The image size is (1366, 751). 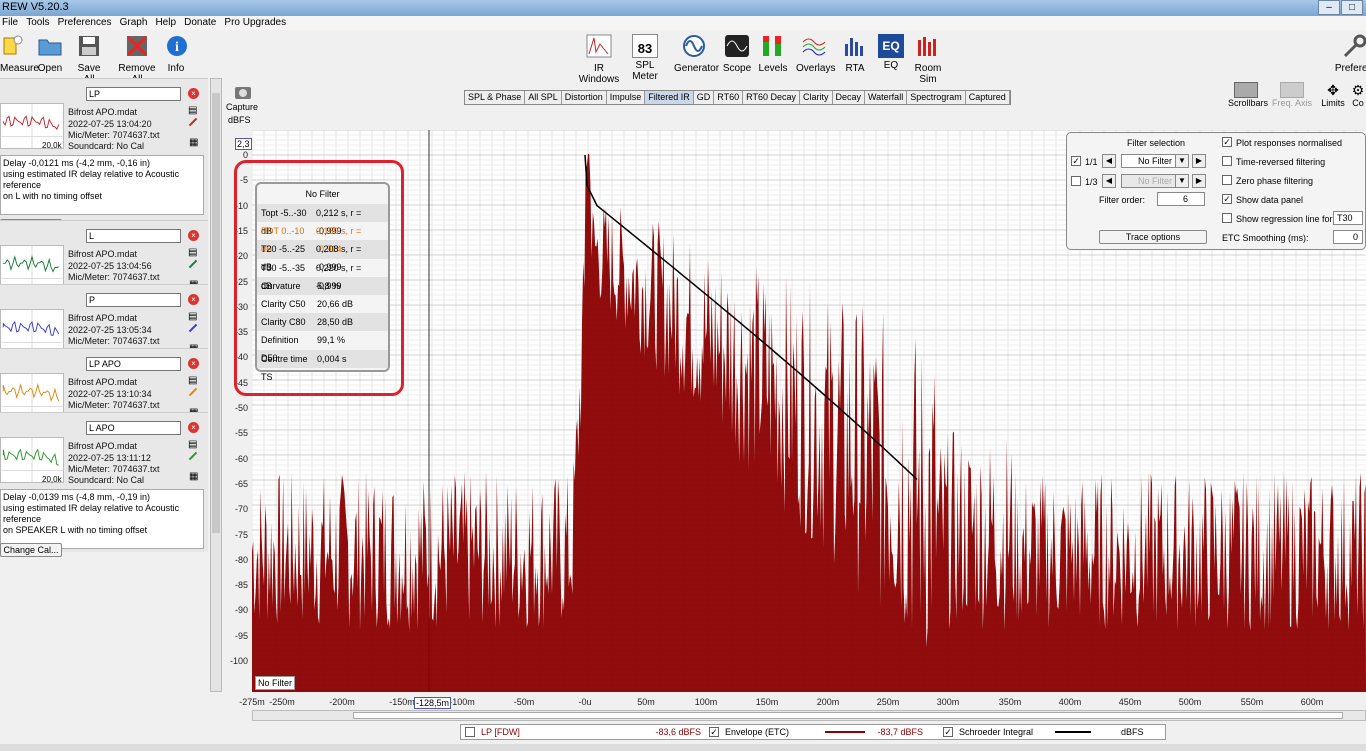 I want to click on controls-button: ⚙ Co, so click(x=1358, y=95).